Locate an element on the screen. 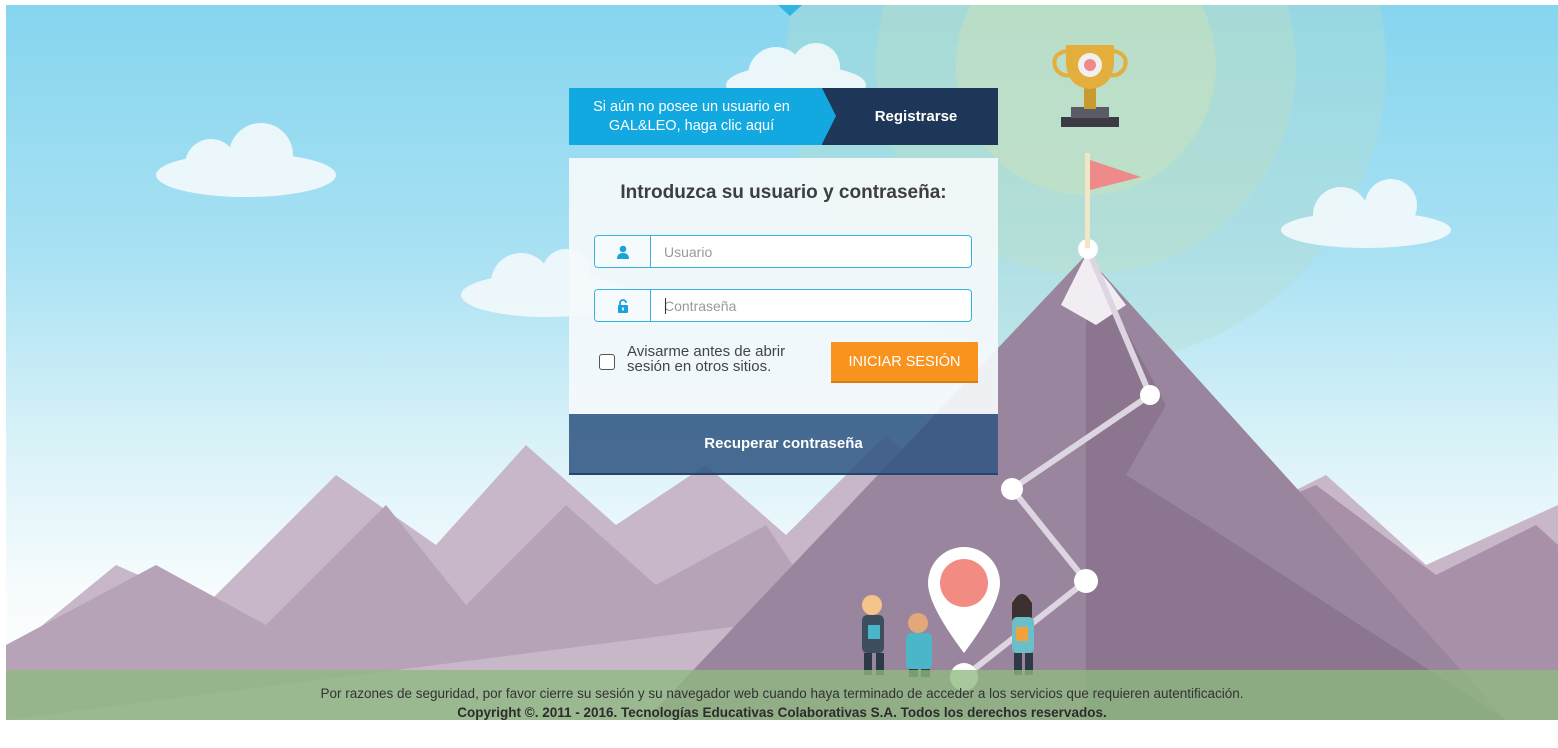 This screenshot has width=1558, height=748. password-field is located at coordinates (783, 305).